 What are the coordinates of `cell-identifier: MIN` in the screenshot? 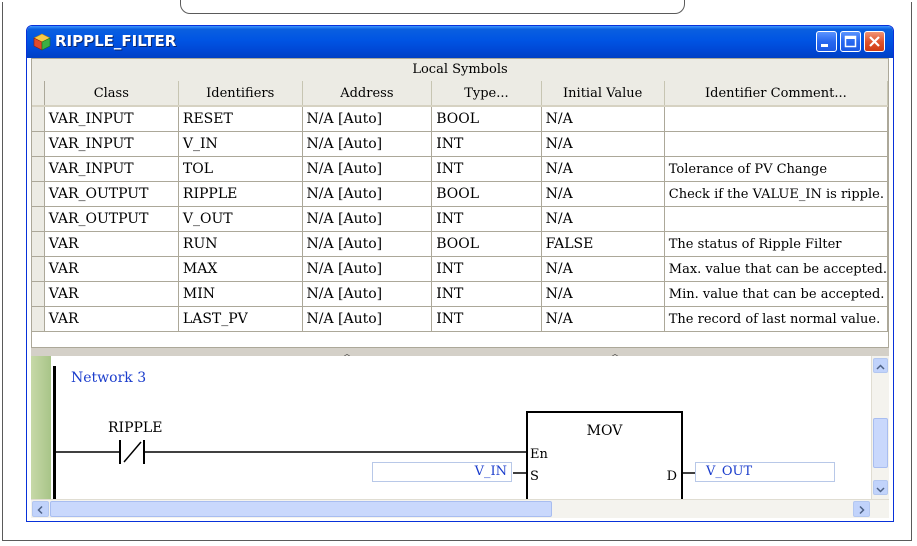 It's located at (240, 294).